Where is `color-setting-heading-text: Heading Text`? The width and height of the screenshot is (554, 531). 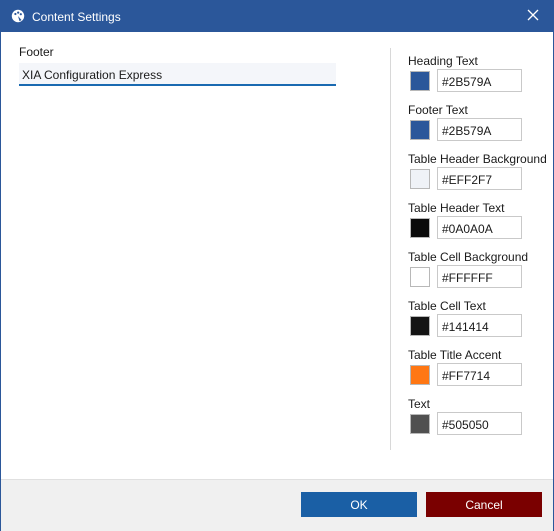
color-setting-heading-text: Heading Text is located at coordinates (480, 78).